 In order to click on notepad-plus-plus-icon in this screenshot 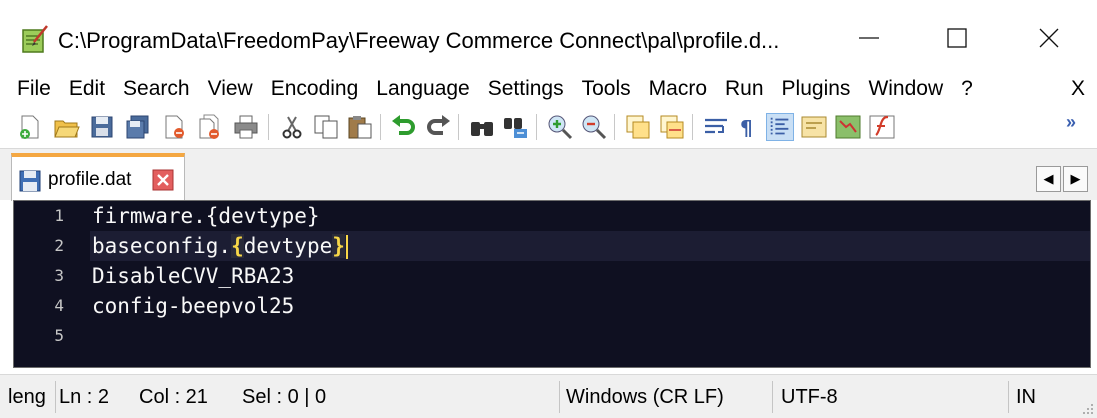, I will do `click(35, 39)`.